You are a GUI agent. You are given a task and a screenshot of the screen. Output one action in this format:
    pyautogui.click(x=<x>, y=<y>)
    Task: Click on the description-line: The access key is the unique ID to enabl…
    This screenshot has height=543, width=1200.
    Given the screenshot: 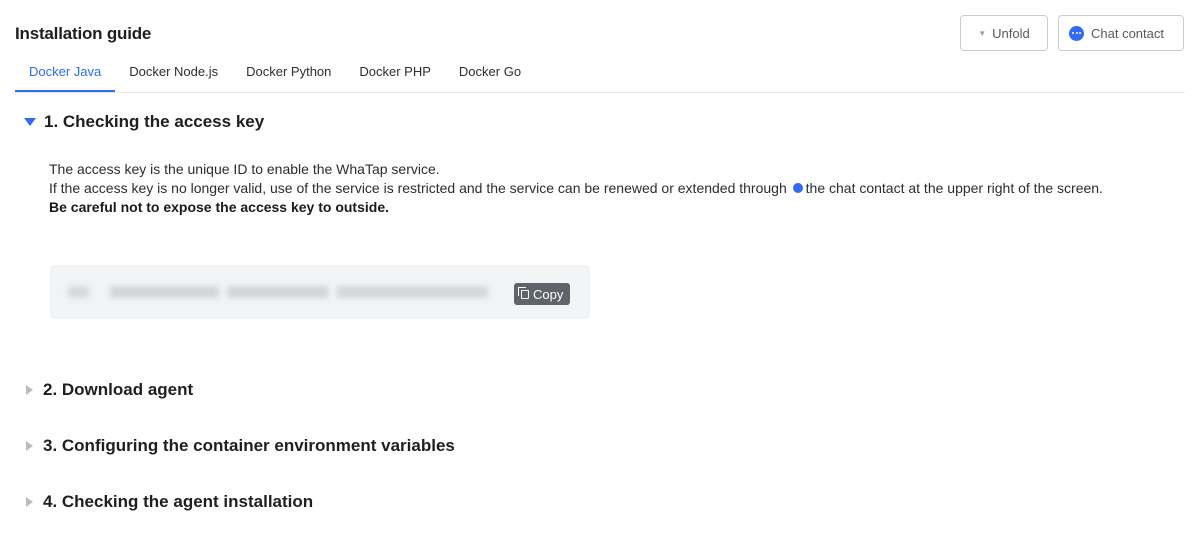 What is the action you would take?
    pyautogui.click(x=244, y=169)
    